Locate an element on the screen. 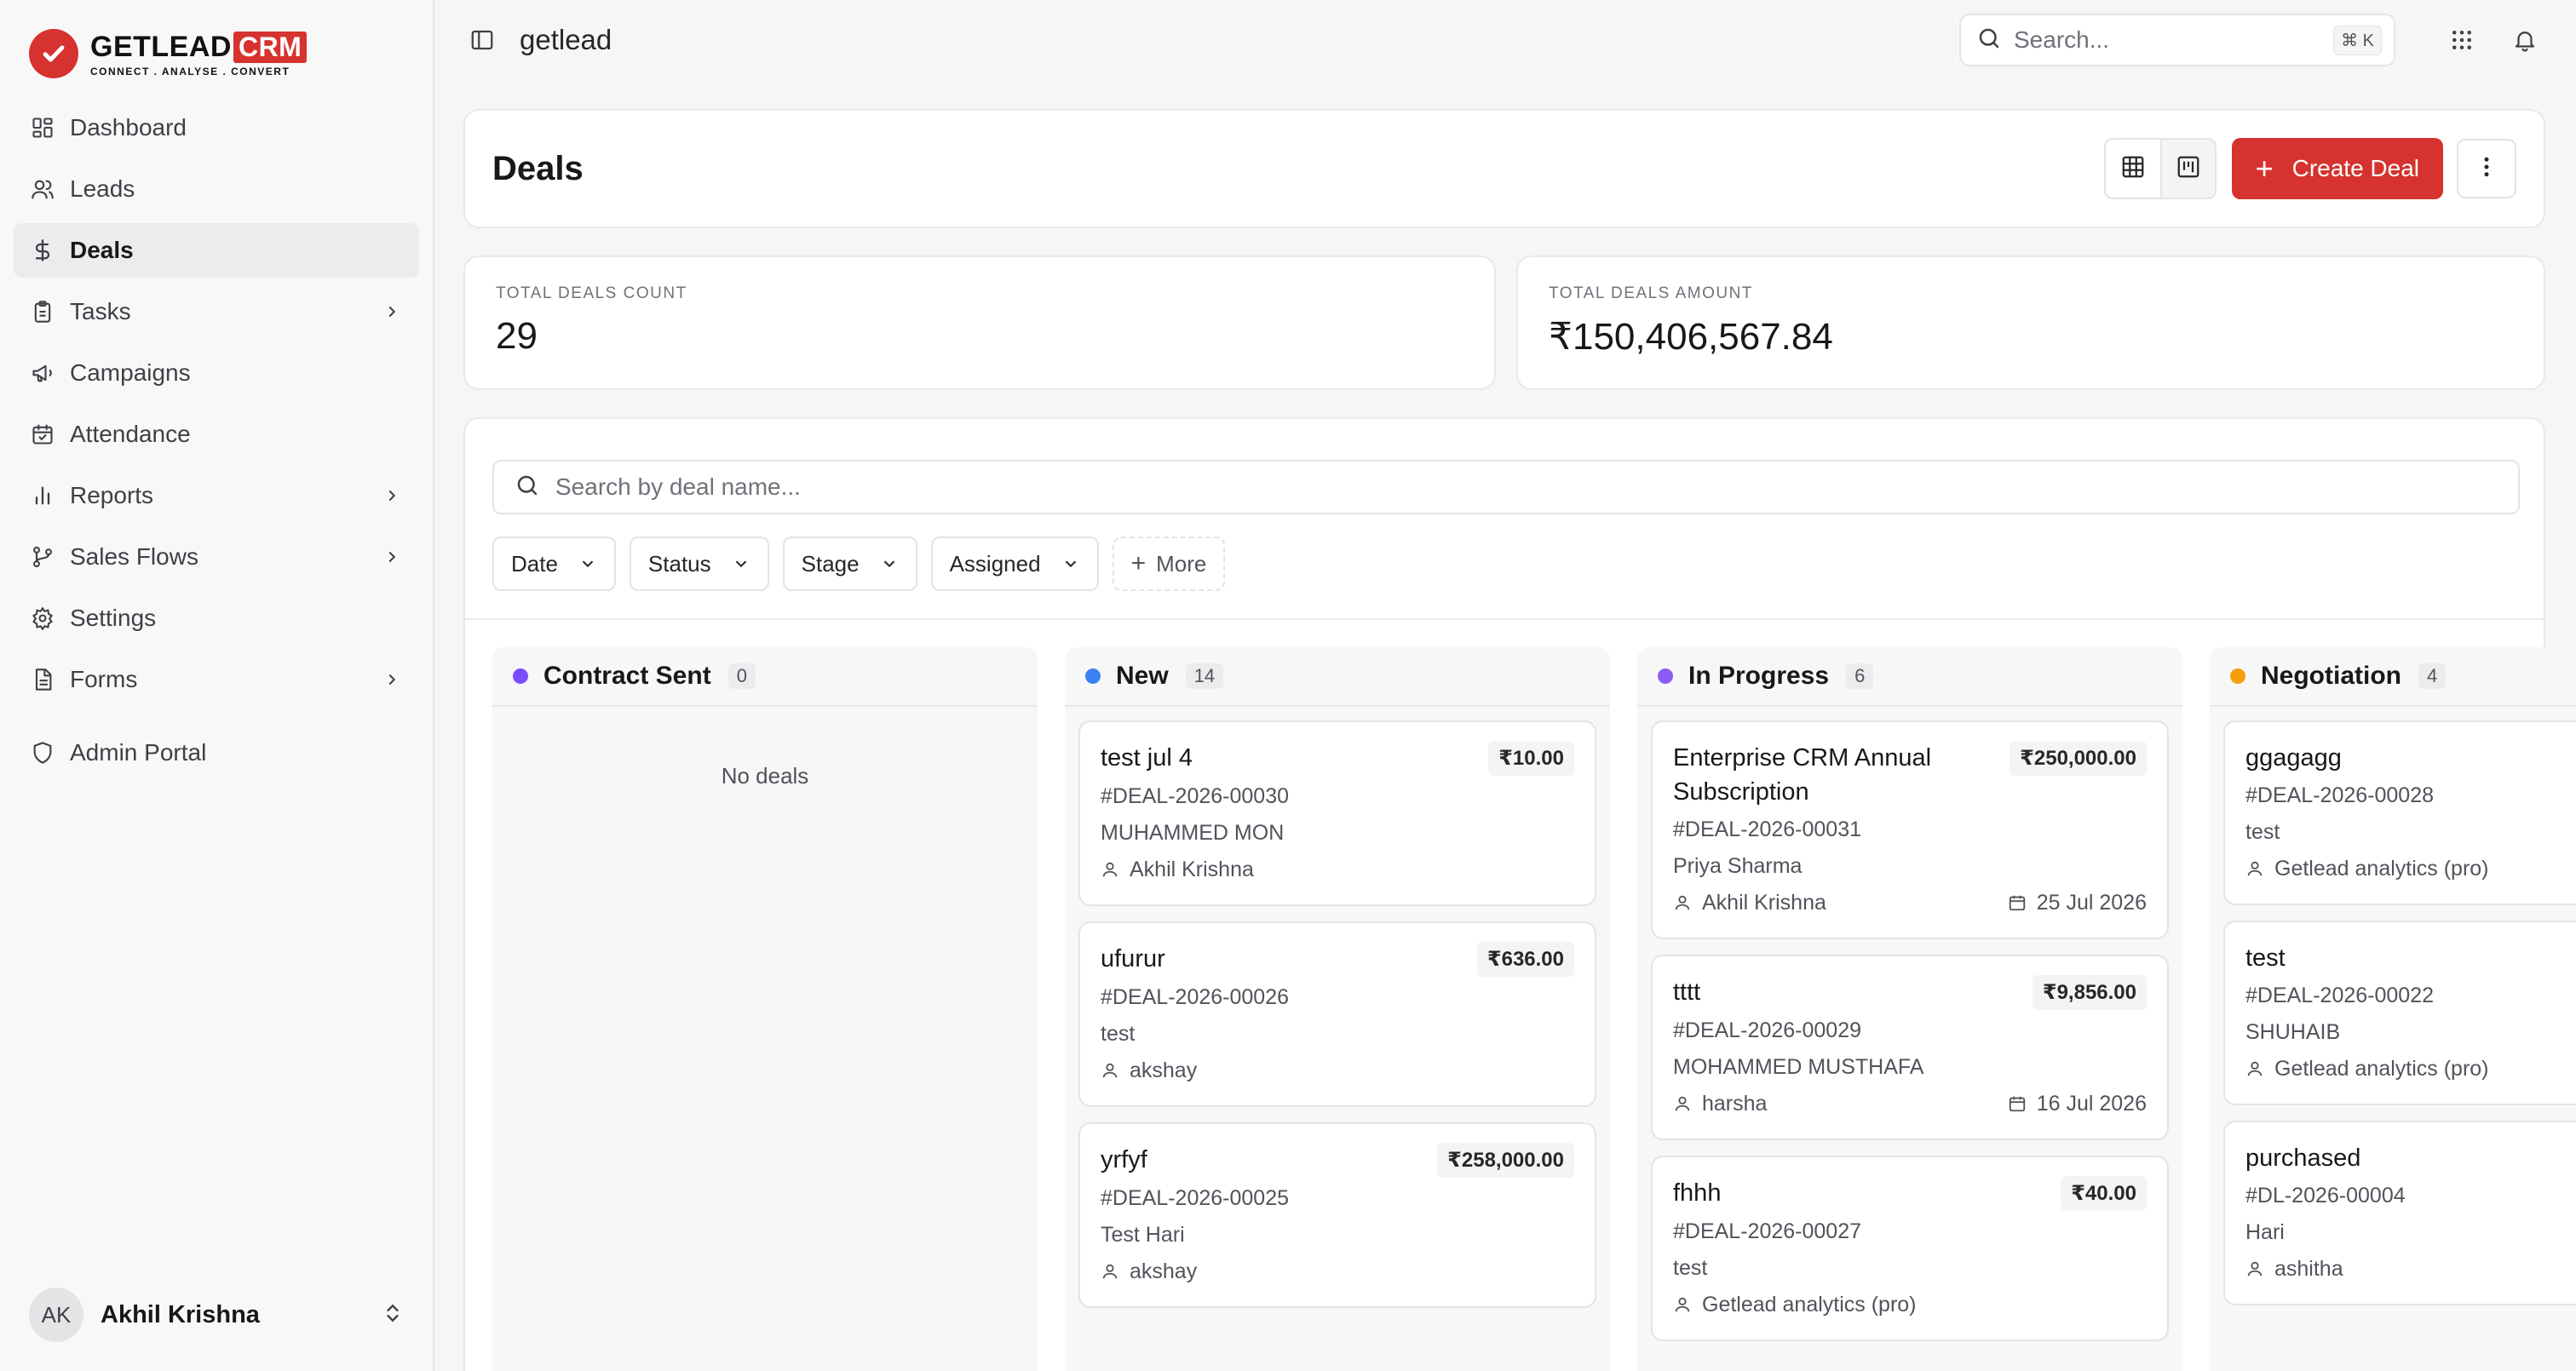 Image resolution: width=2576 pixels, height=1371 pixels. clipboard-icon is located at coordinates (43, 311).